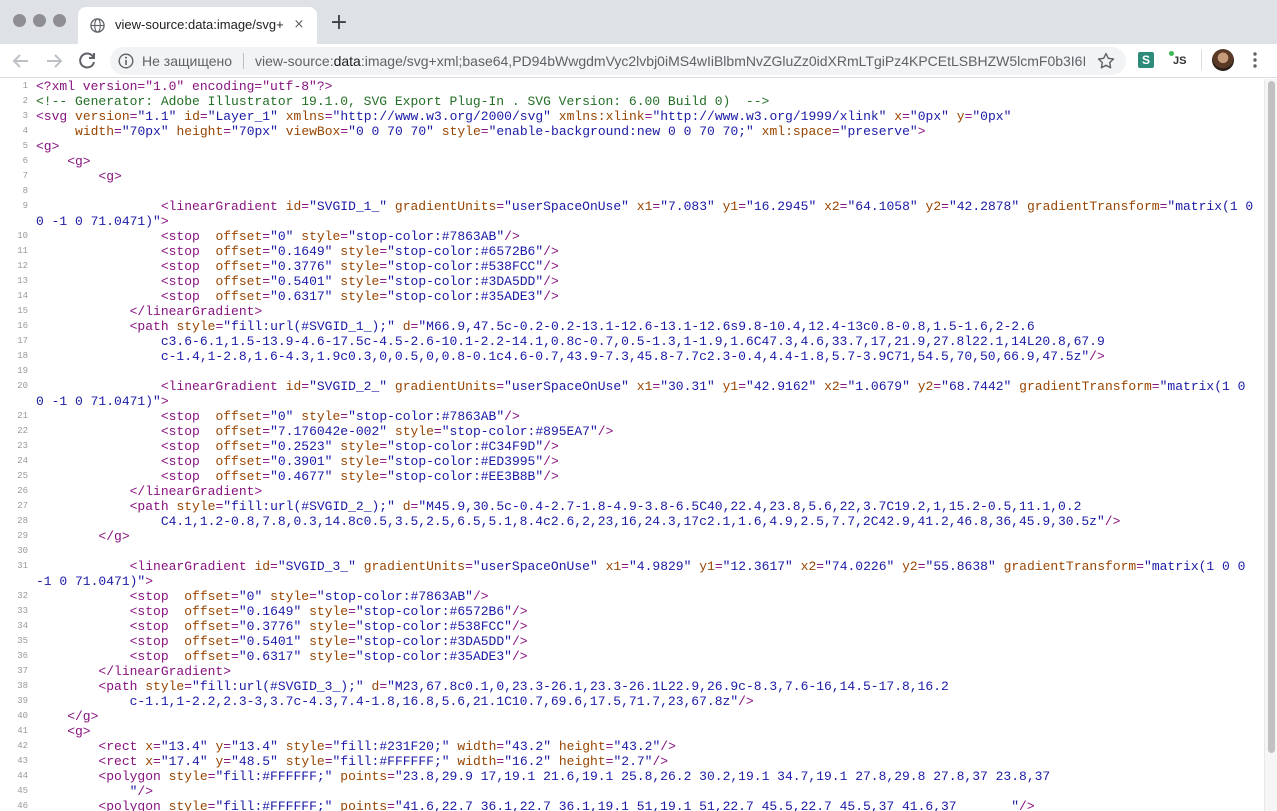  Describe the element at coordinates (22, 461) in the screenshot. I see `line-number: 24` at that location.